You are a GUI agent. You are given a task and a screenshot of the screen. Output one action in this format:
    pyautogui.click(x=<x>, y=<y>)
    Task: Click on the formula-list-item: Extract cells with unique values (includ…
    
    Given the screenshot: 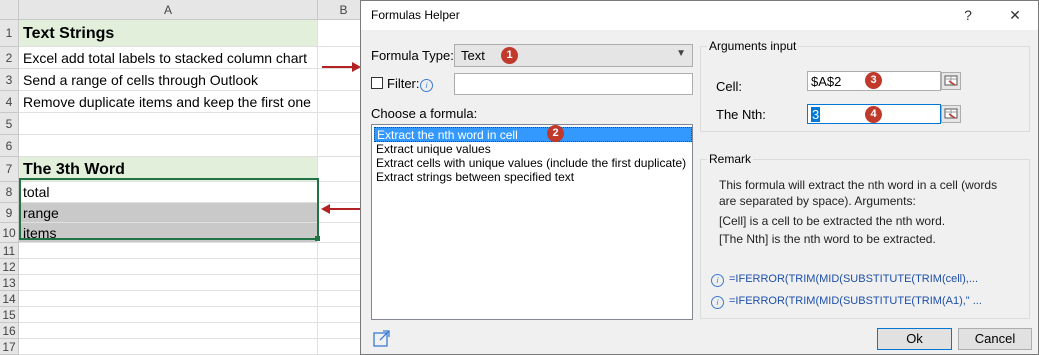 What is the action you would take?
    pyautogui.click(x=533, y=163)
    